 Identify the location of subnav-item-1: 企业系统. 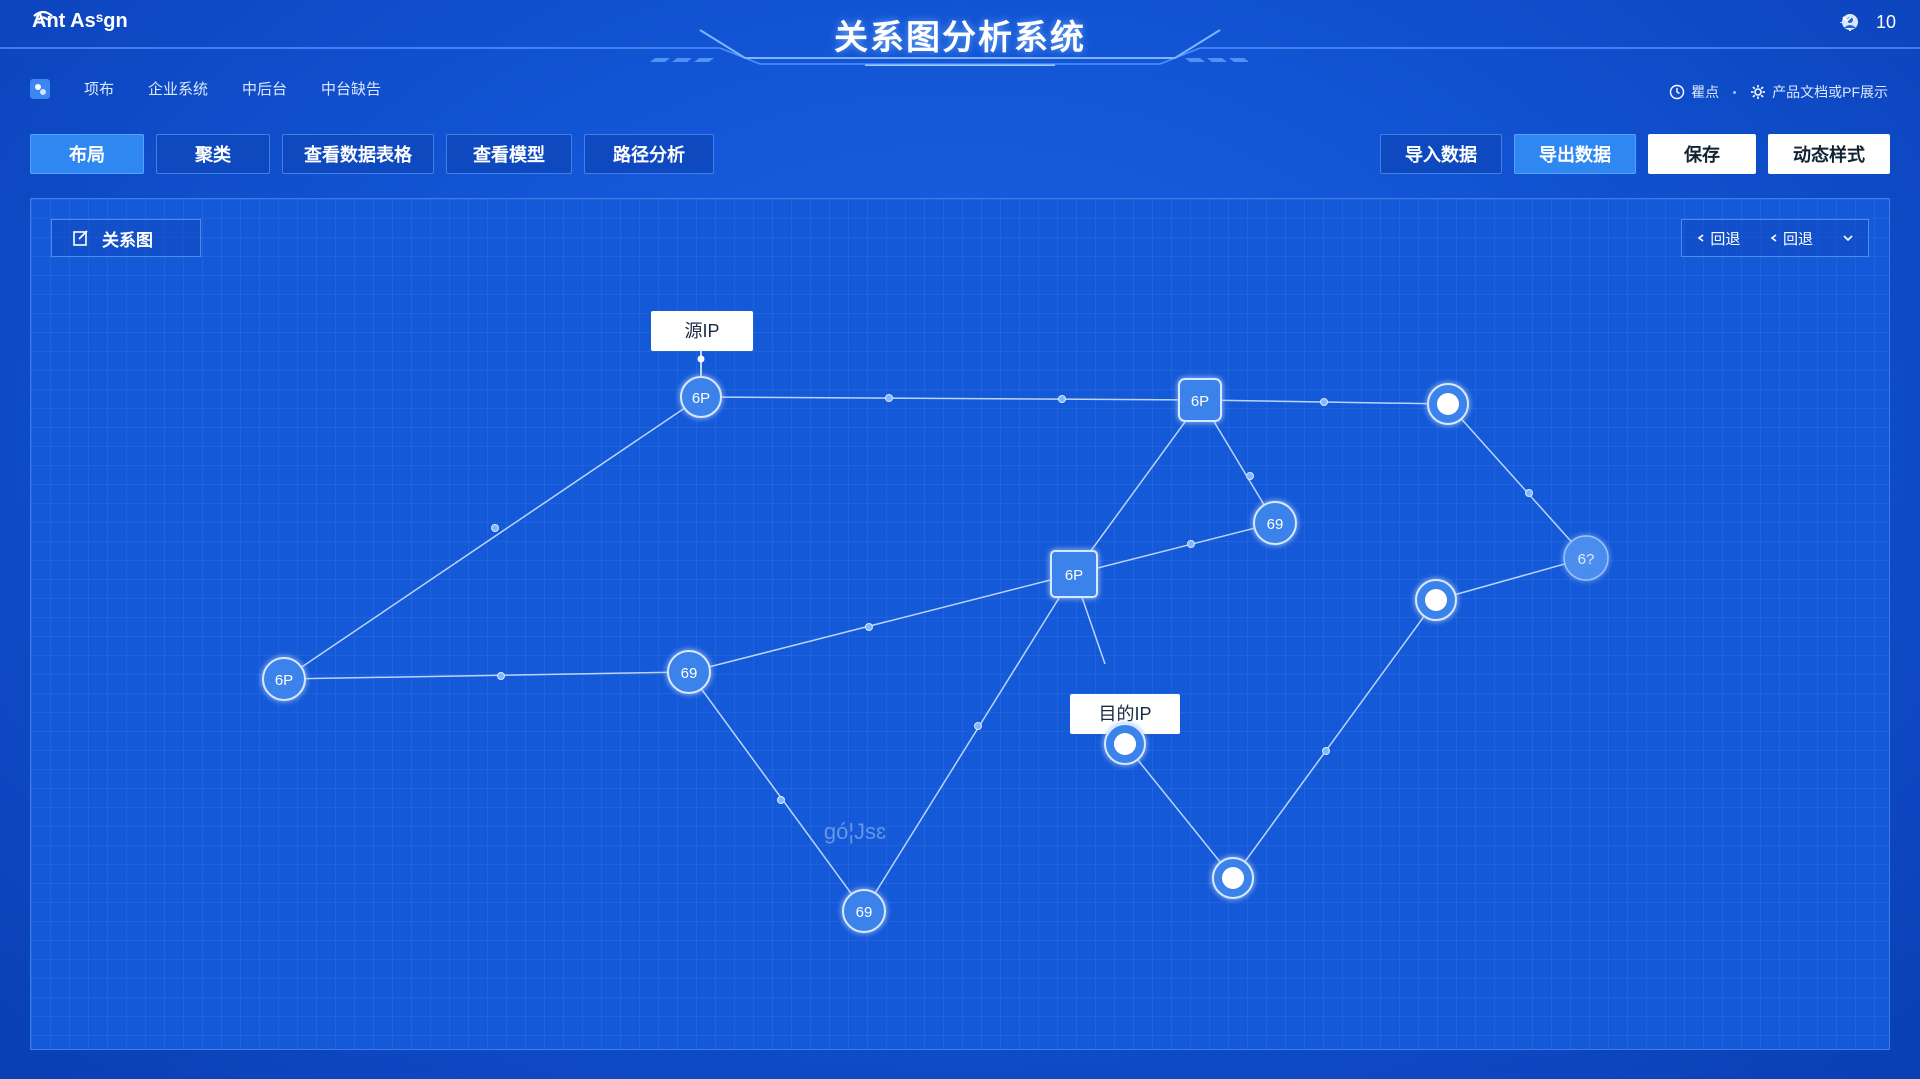
(178, 88).